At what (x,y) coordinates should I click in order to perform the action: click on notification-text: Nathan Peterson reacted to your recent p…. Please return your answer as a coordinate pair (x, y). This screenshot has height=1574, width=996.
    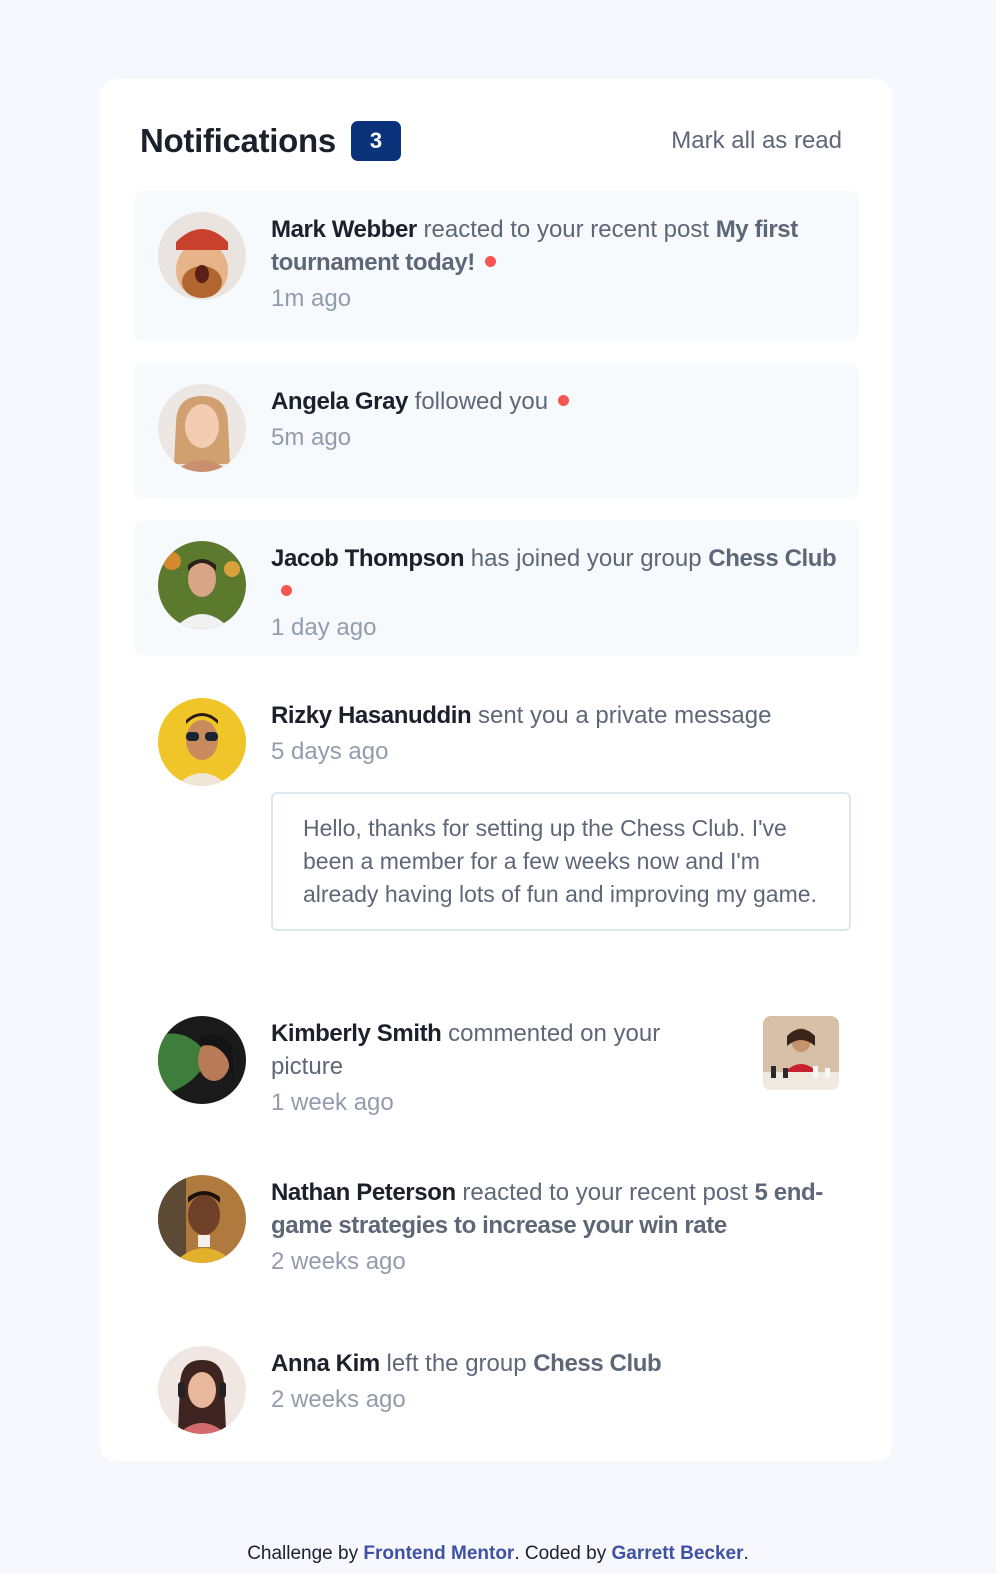
    Looking at the image, I should click on (555, 1209).